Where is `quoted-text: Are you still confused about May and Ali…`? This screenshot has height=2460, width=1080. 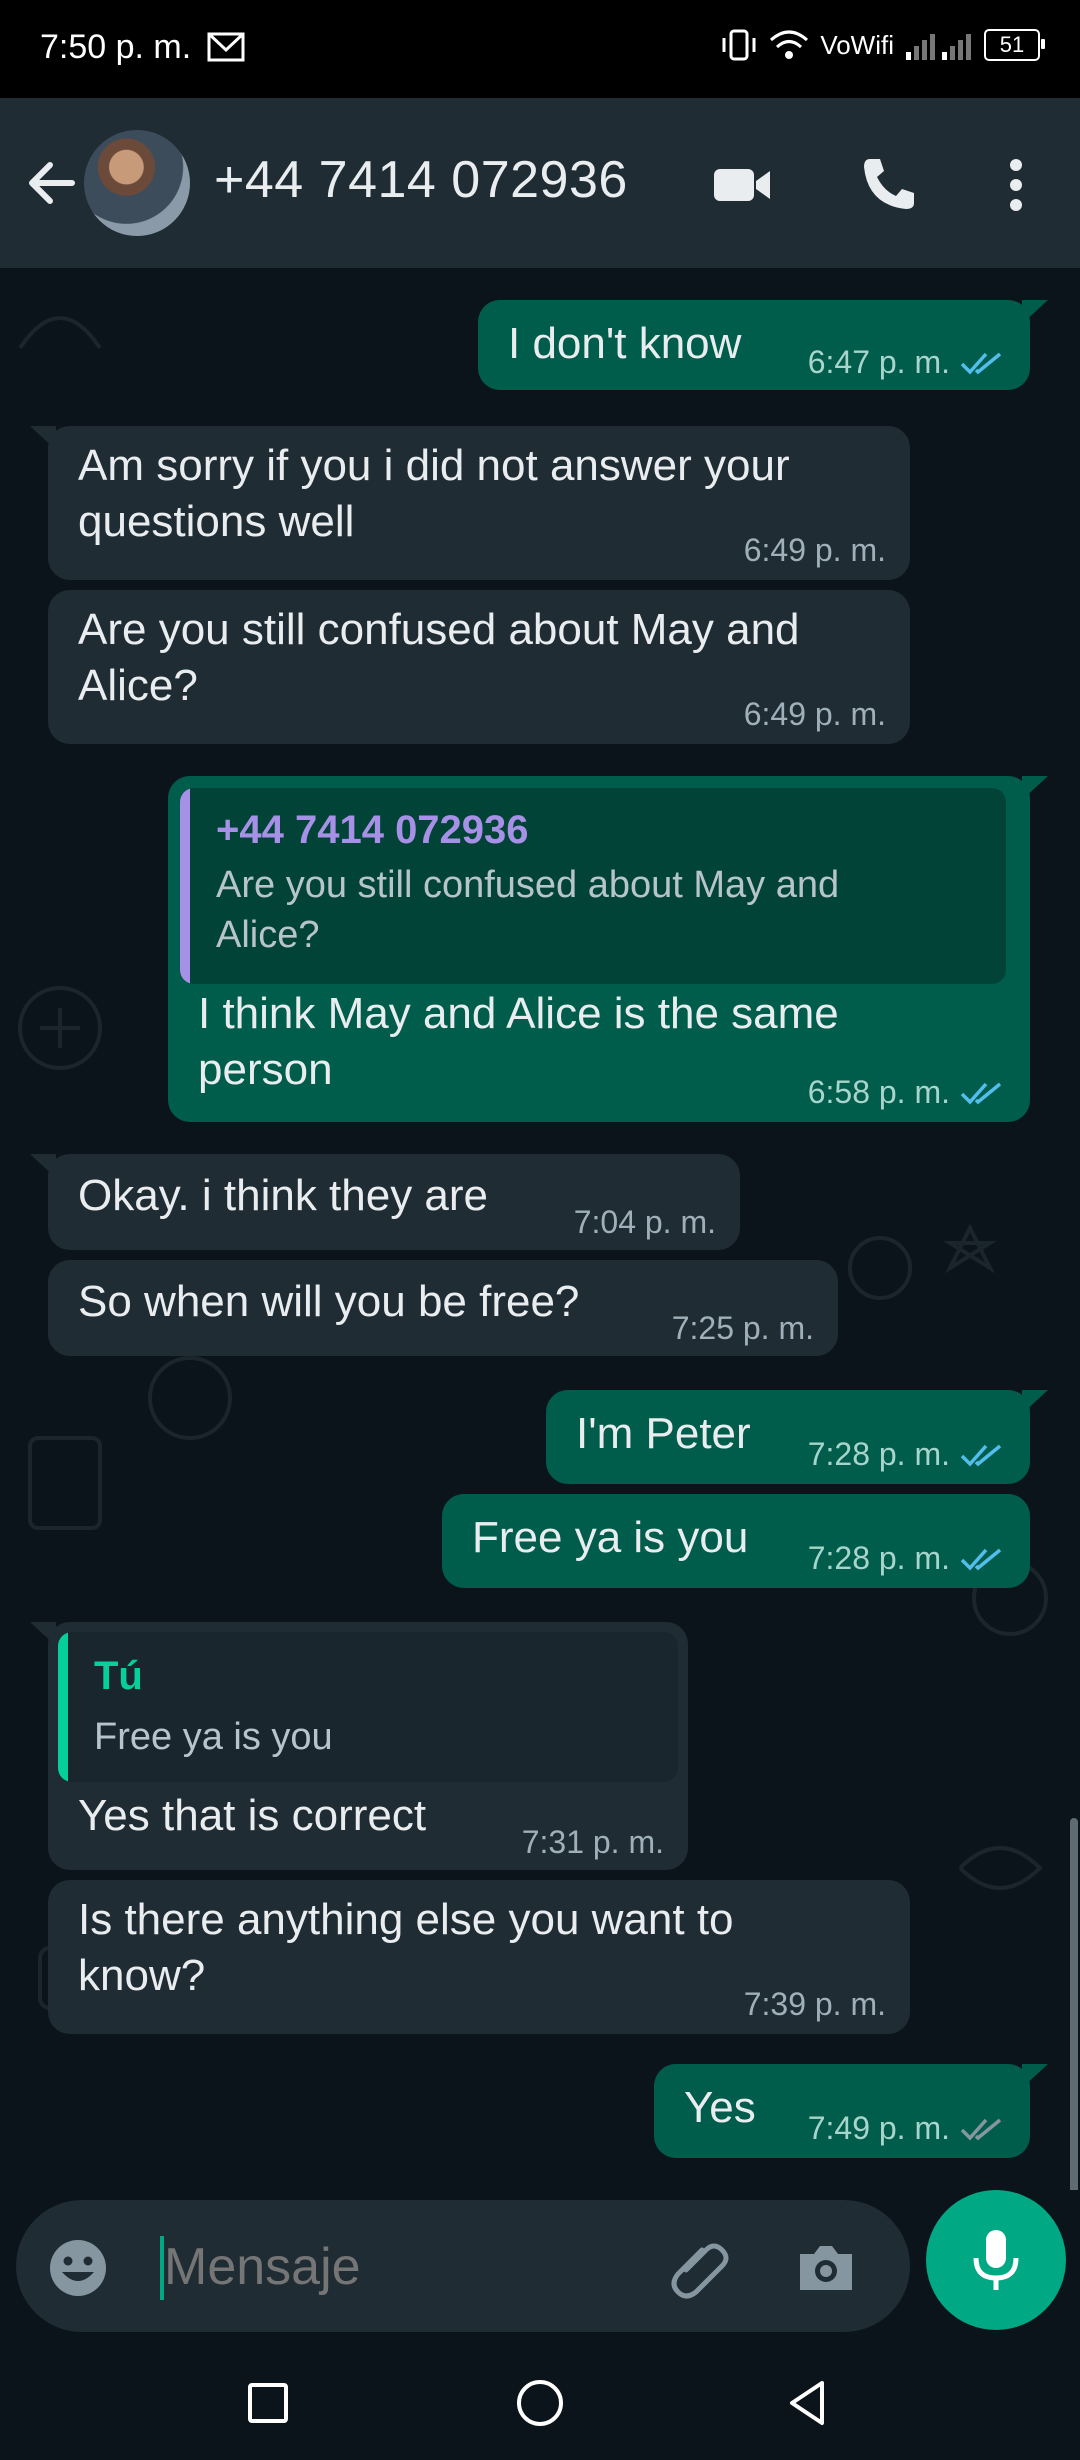
quoted-text: Are you still confused about May and Ali… is located at coordinates (528, 910).